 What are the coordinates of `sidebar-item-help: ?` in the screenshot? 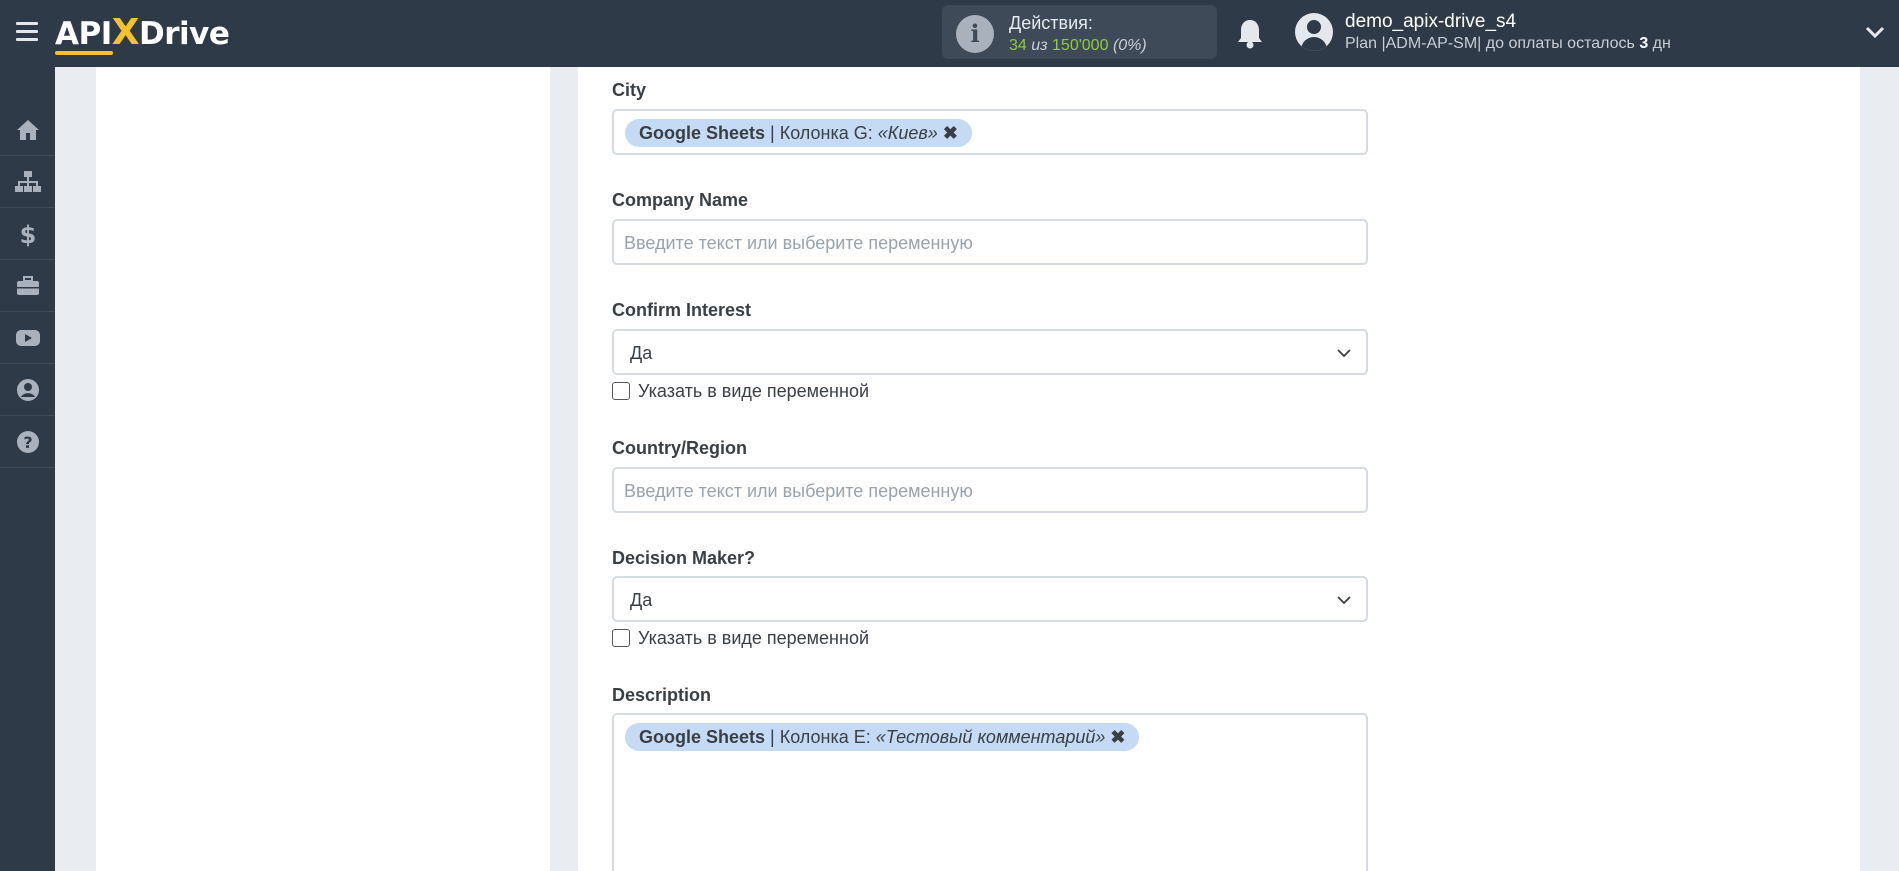 It's located at (27, 442).